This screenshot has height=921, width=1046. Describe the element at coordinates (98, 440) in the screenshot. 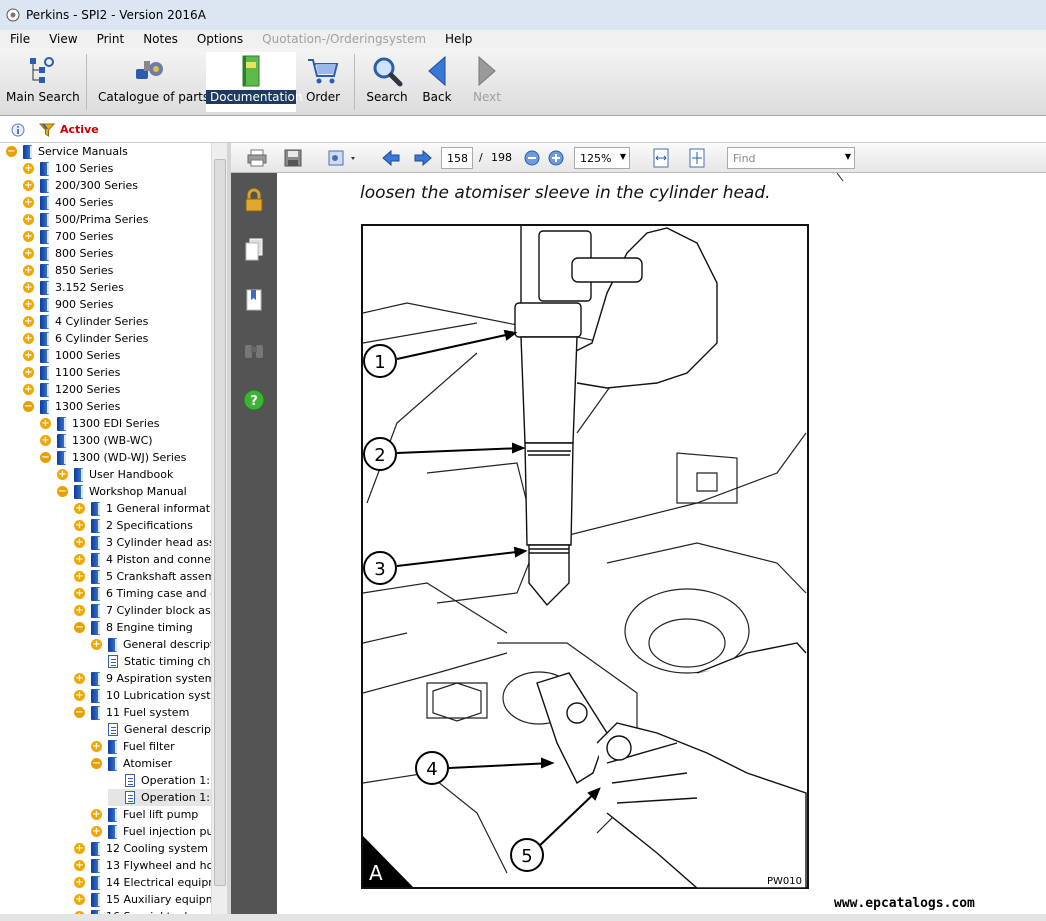

I see `tree-item: +1300 (WB-WC)` at that location.